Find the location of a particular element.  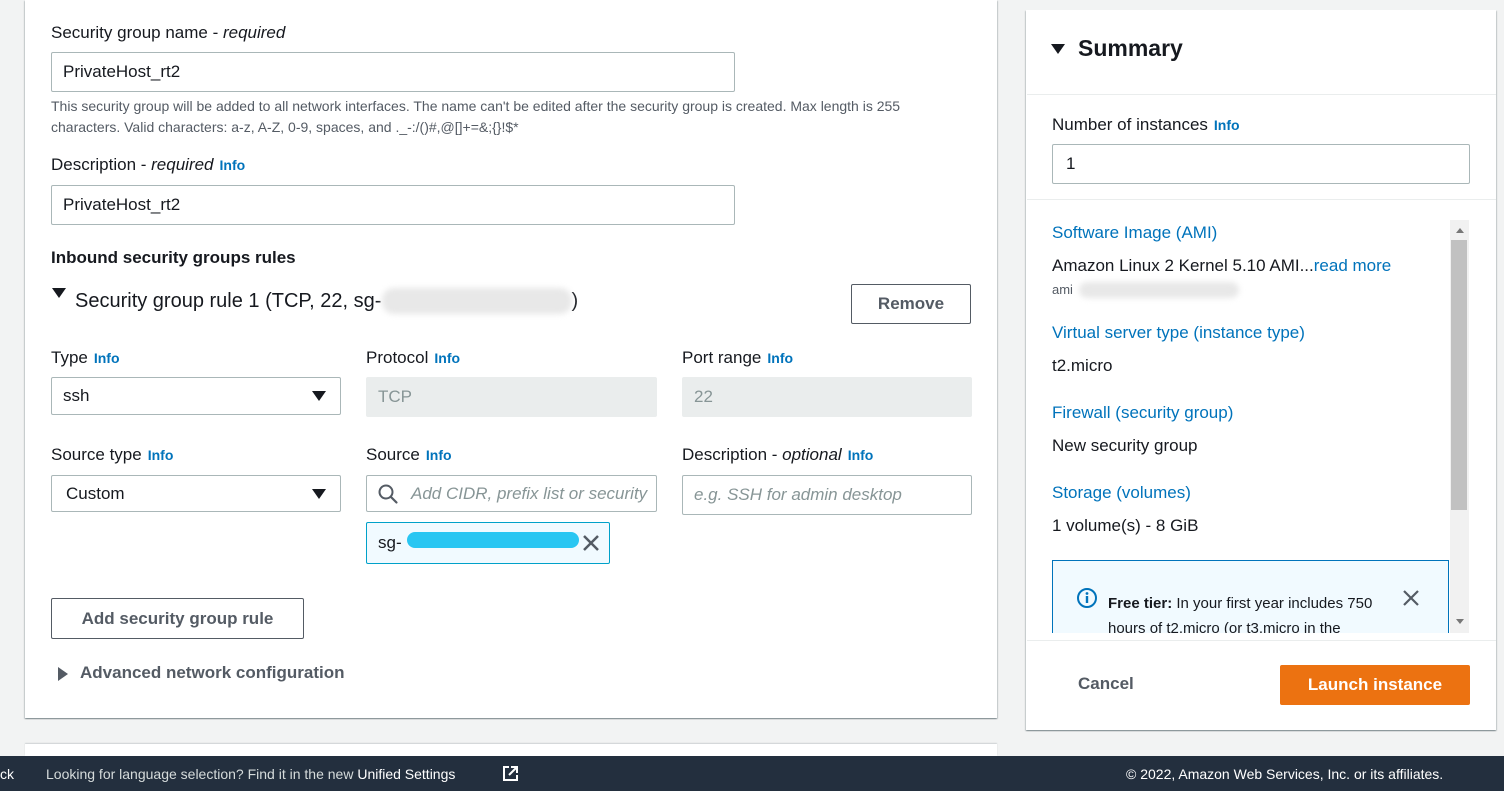

ami-id: ami is located at coordinates (1062, 289).